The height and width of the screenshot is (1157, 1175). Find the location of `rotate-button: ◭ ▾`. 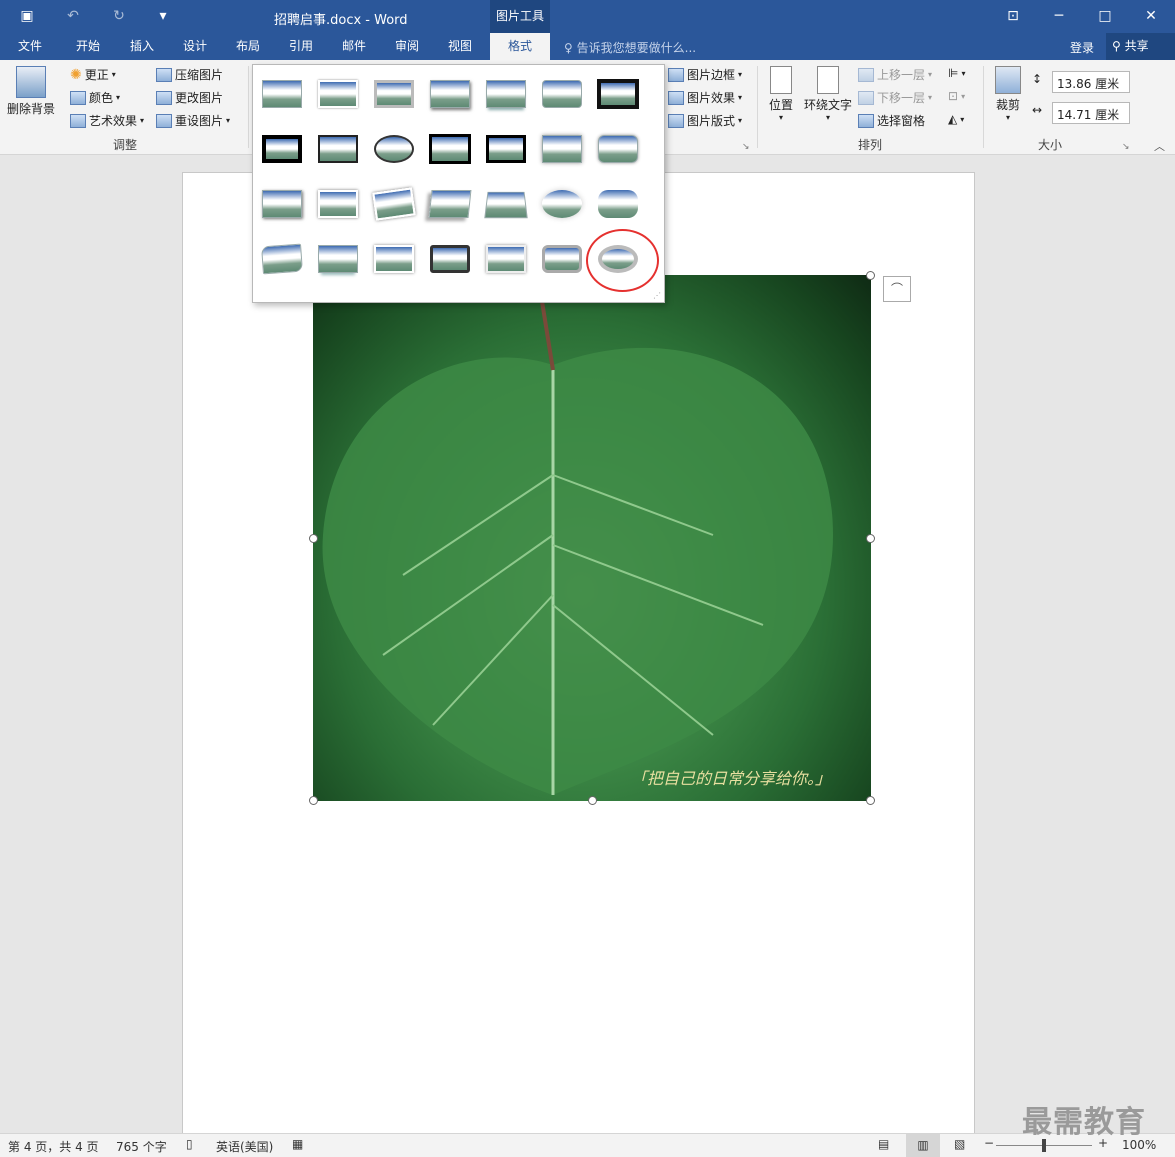

rotate-button: ◭ ▾ is located at coordinates (956, 119).